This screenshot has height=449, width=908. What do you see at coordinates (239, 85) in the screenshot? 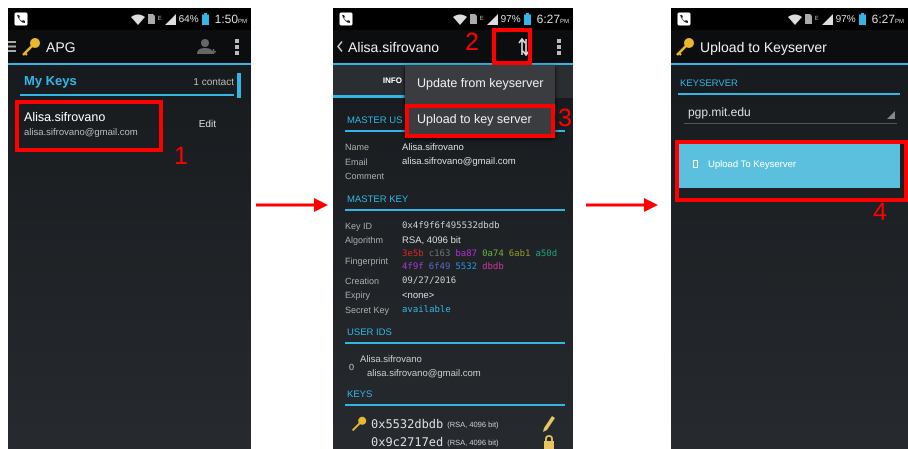
I see `scroll-indicator` at bounding box center [239, 85].